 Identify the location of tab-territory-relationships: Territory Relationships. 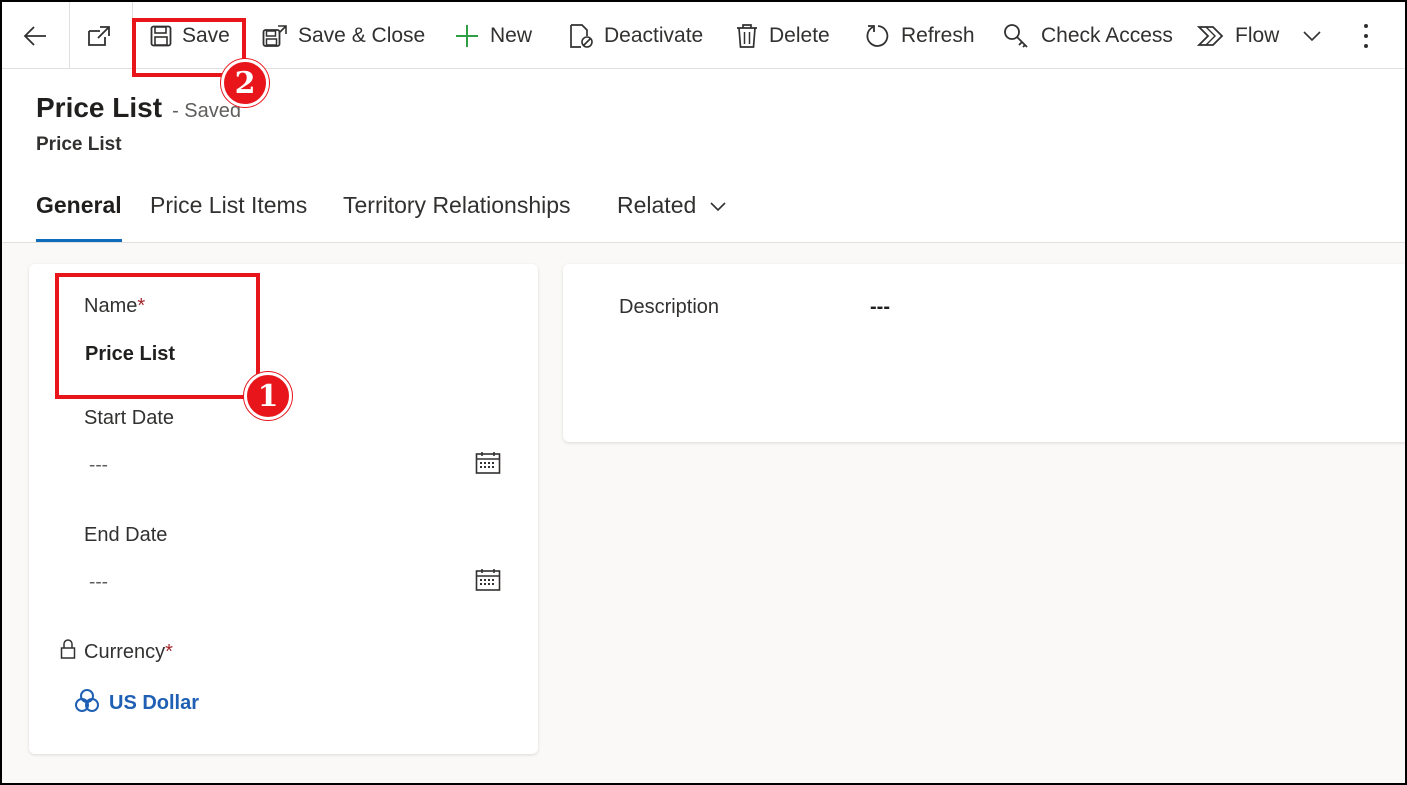
(457, 217).